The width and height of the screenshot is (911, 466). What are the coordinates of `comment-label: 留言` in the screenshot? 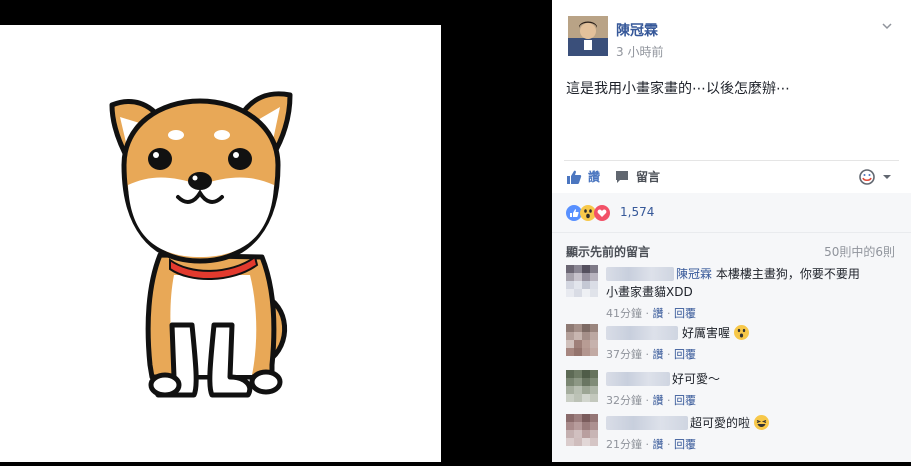 It's located at (648, 177).